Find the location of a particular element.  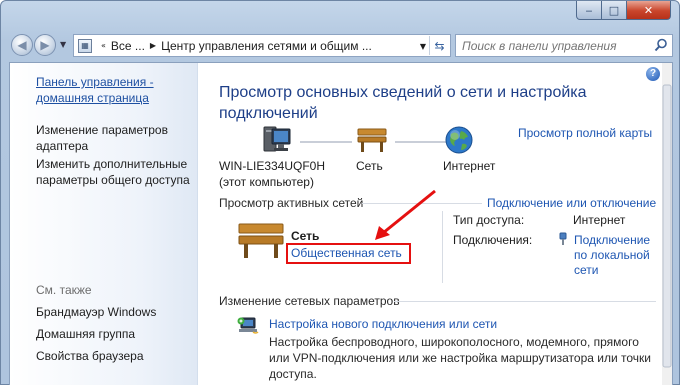

close-button: ✕ is located at coordinates (649, 10).